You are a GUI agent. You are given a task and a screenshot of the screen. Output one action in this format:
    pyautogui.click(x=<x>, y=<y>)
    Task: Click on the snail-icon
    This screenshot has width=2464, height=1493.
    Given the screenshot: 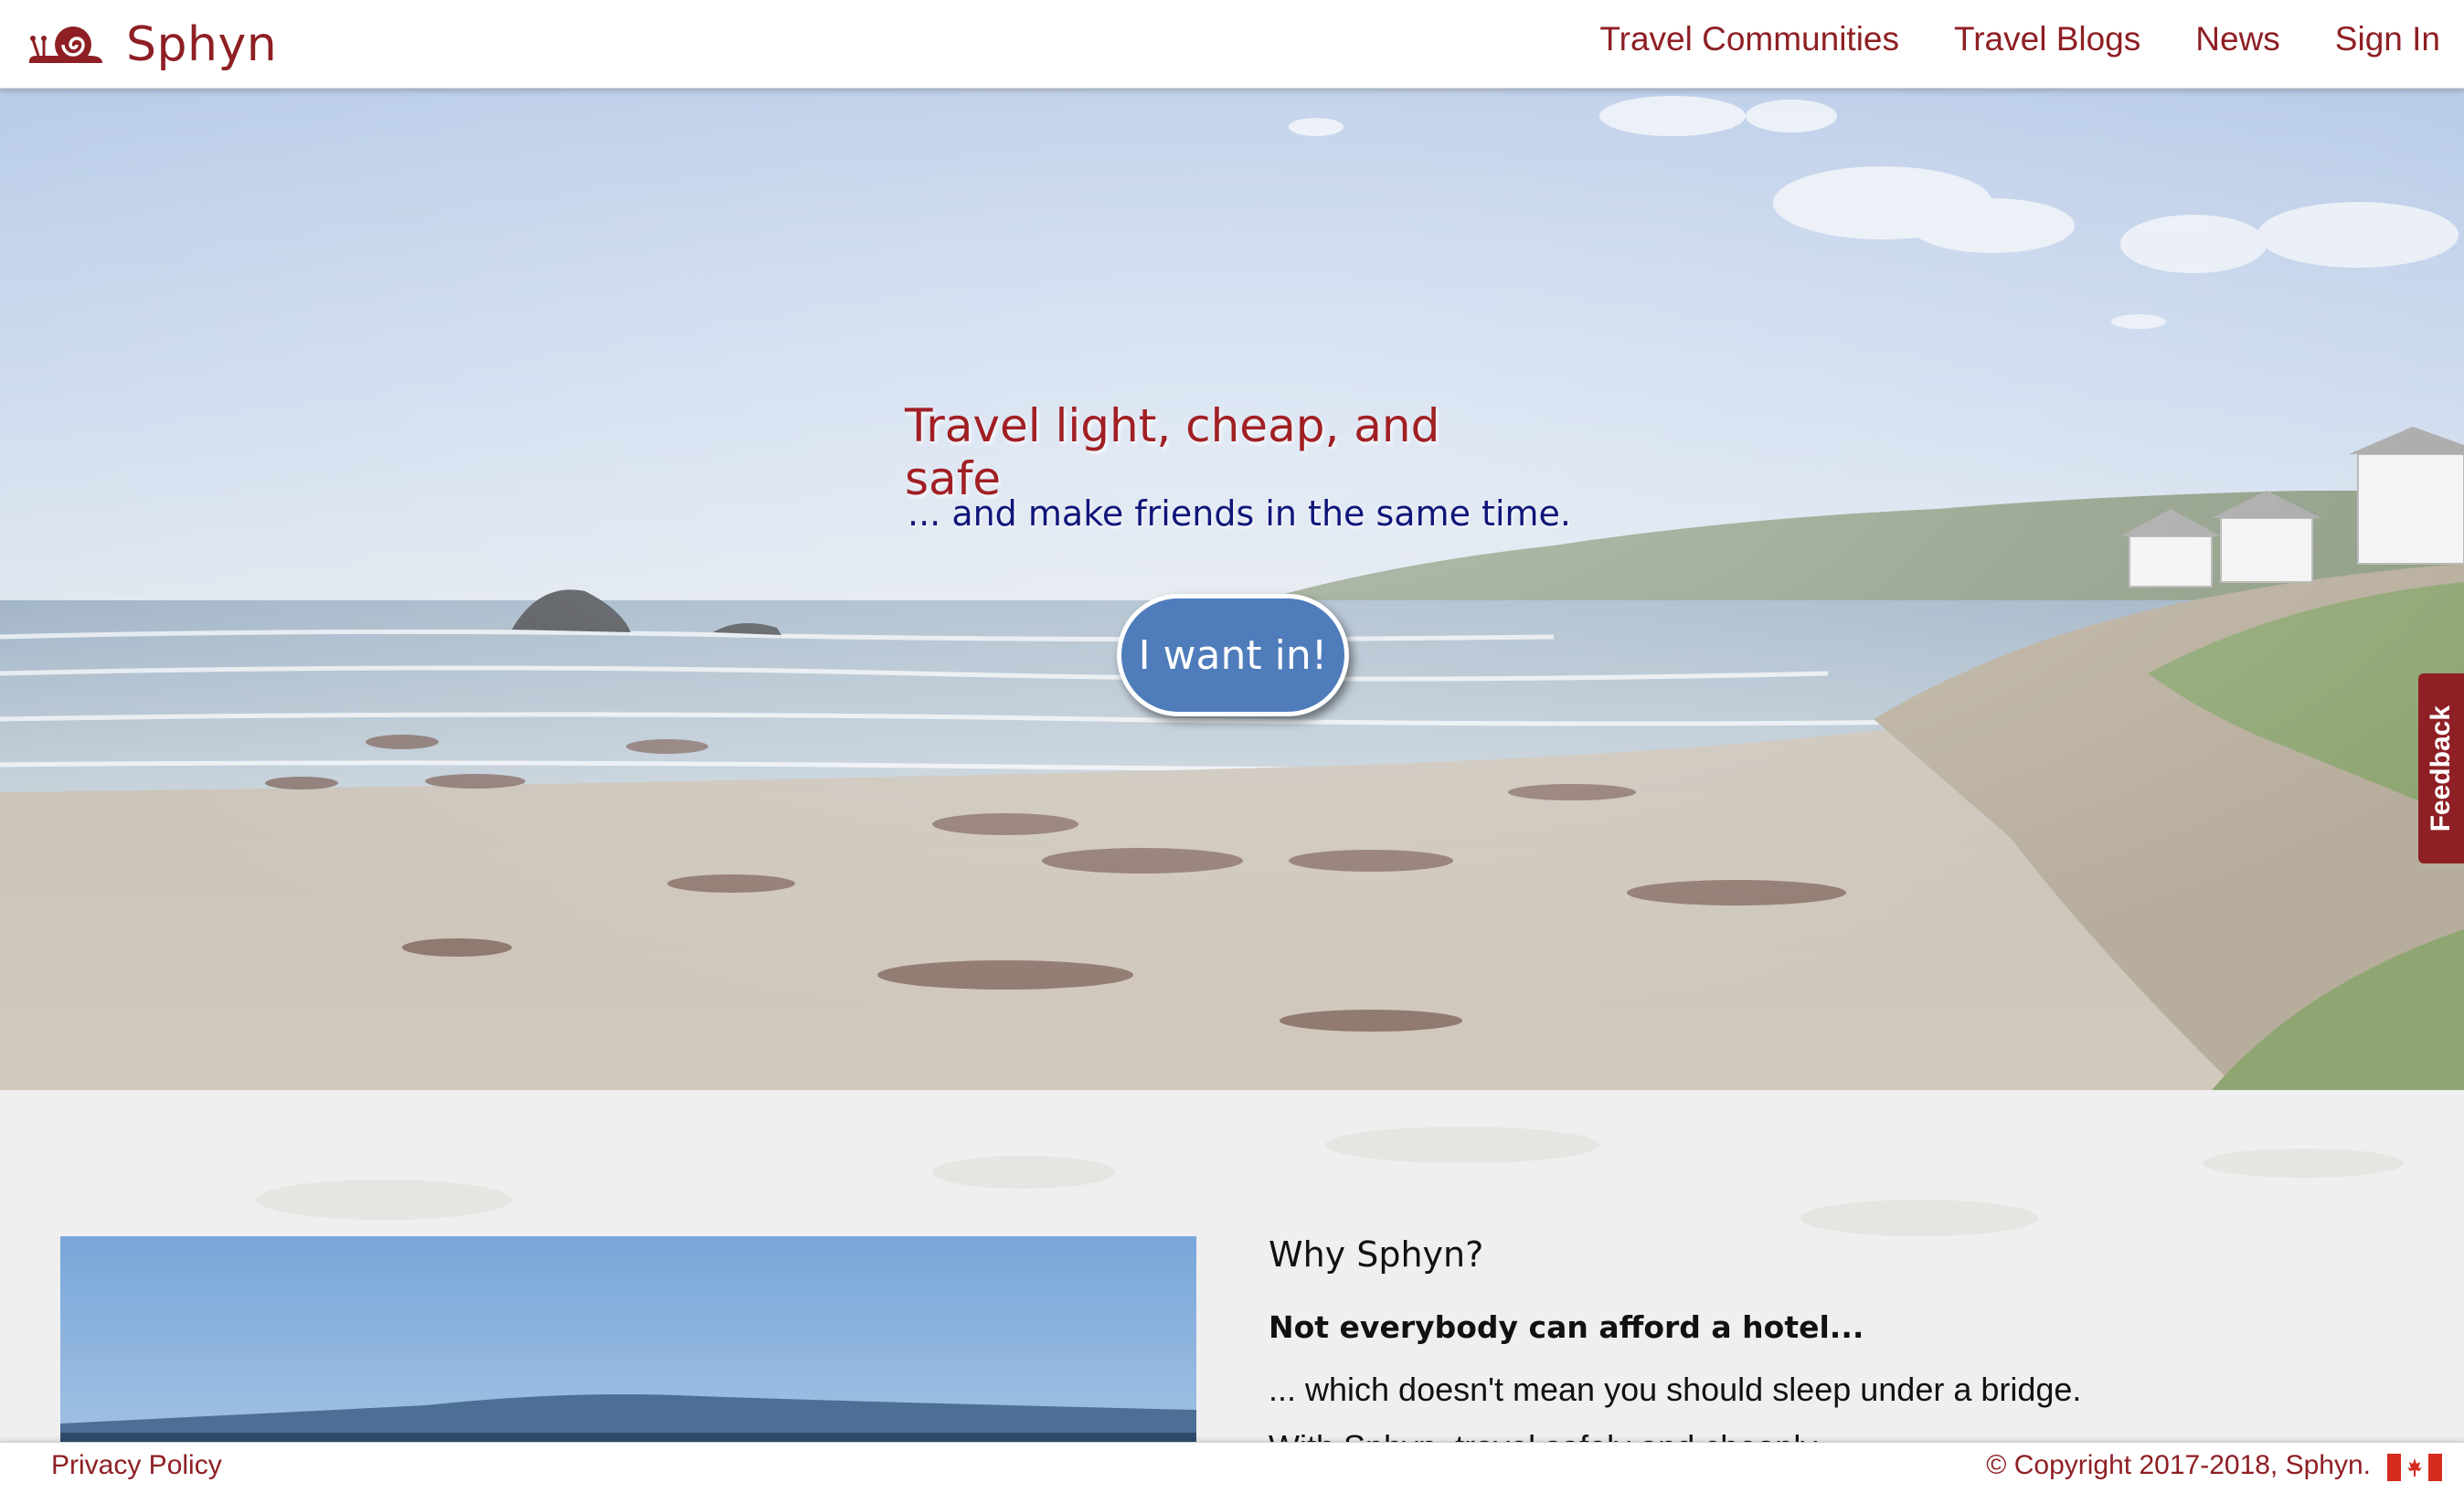 What is the action you would take?
    pyautogui.click(x=65, y=44)
    